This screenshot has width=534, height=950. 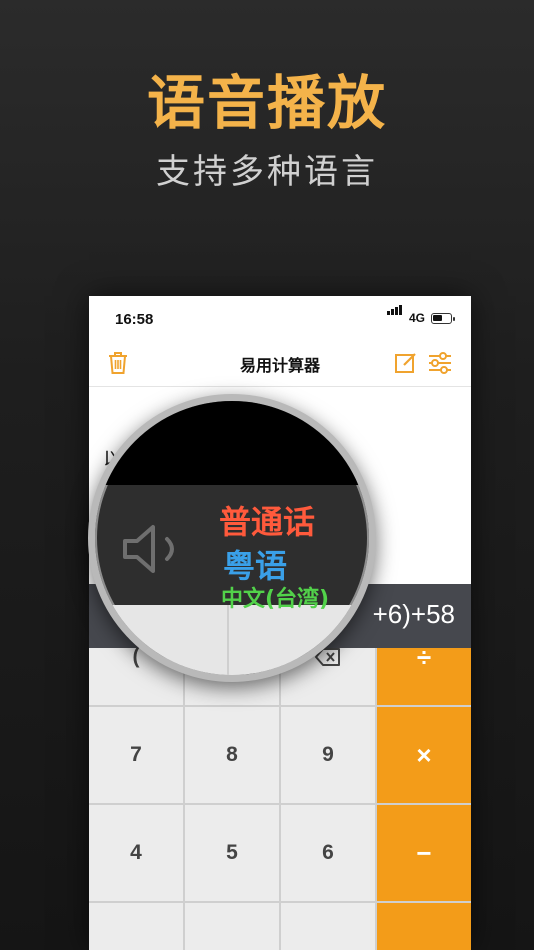 What do you see at coordinates (280, 318) in the screenshot?
I see `status-bar: 16:58 4G` at bounding box center [280, 318].